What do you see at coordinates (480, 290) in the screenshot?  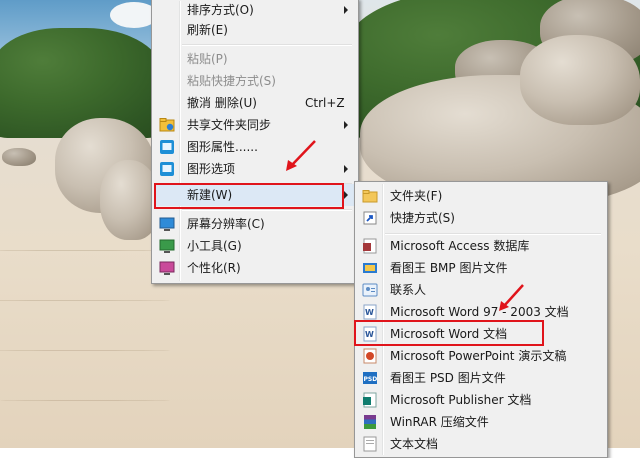 I see `submenu-item-contact: 联系人` at bounding box center [480, 290].